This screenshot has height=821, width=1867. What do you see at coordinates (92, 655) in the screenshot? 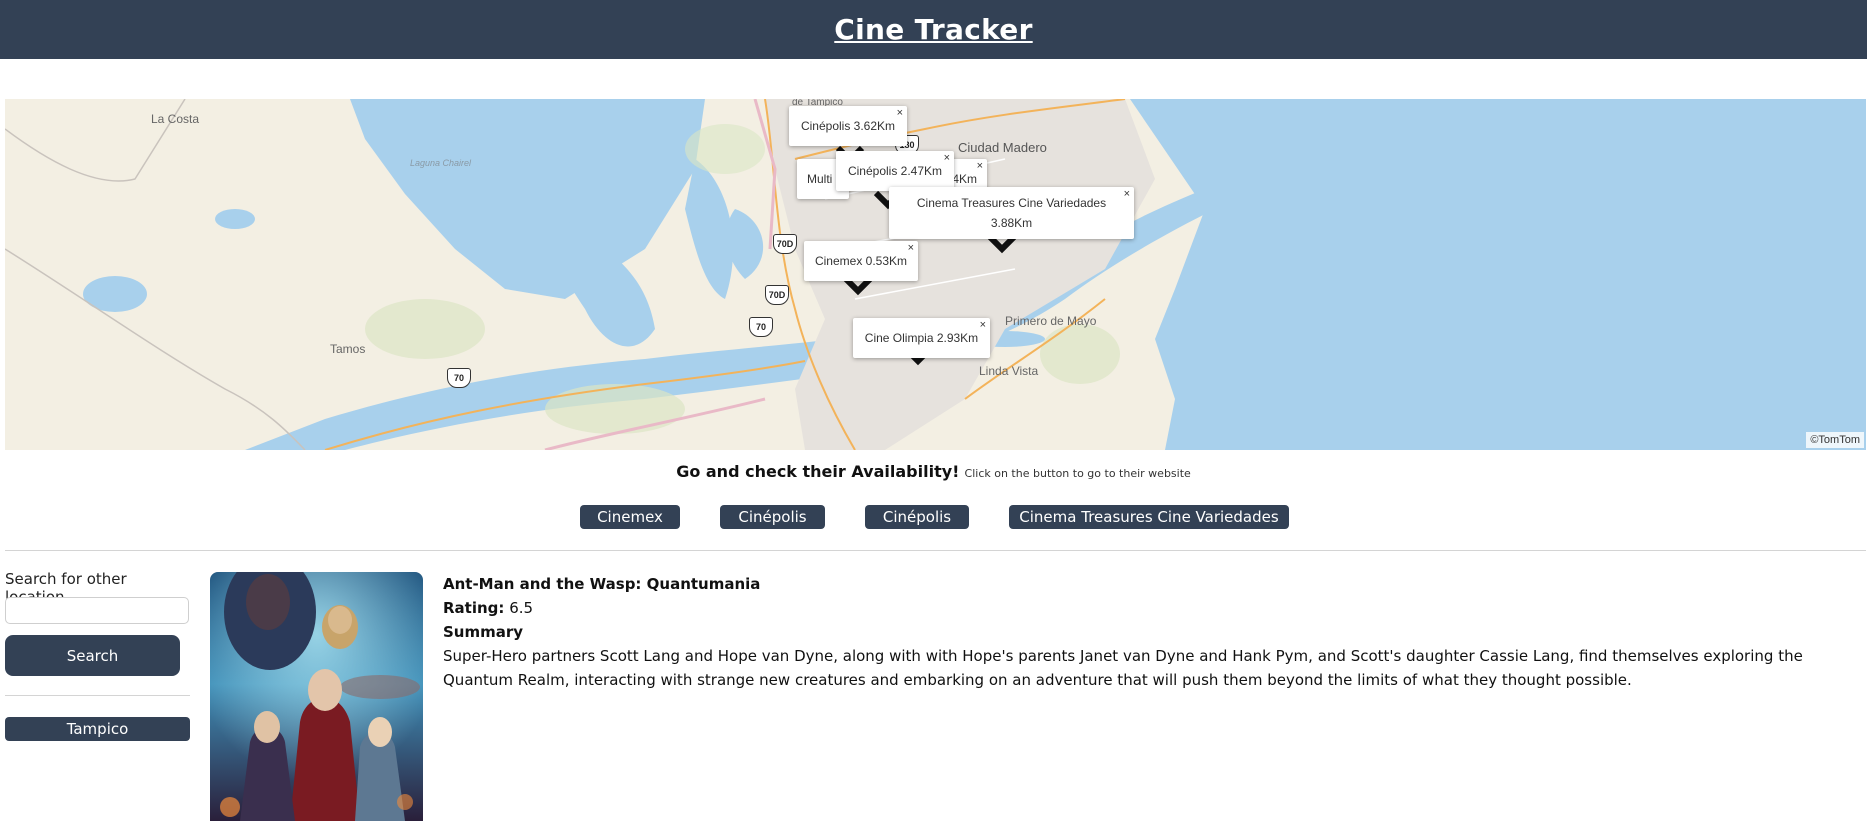
I see `search-button: Search` at bounding box center [92, 655].